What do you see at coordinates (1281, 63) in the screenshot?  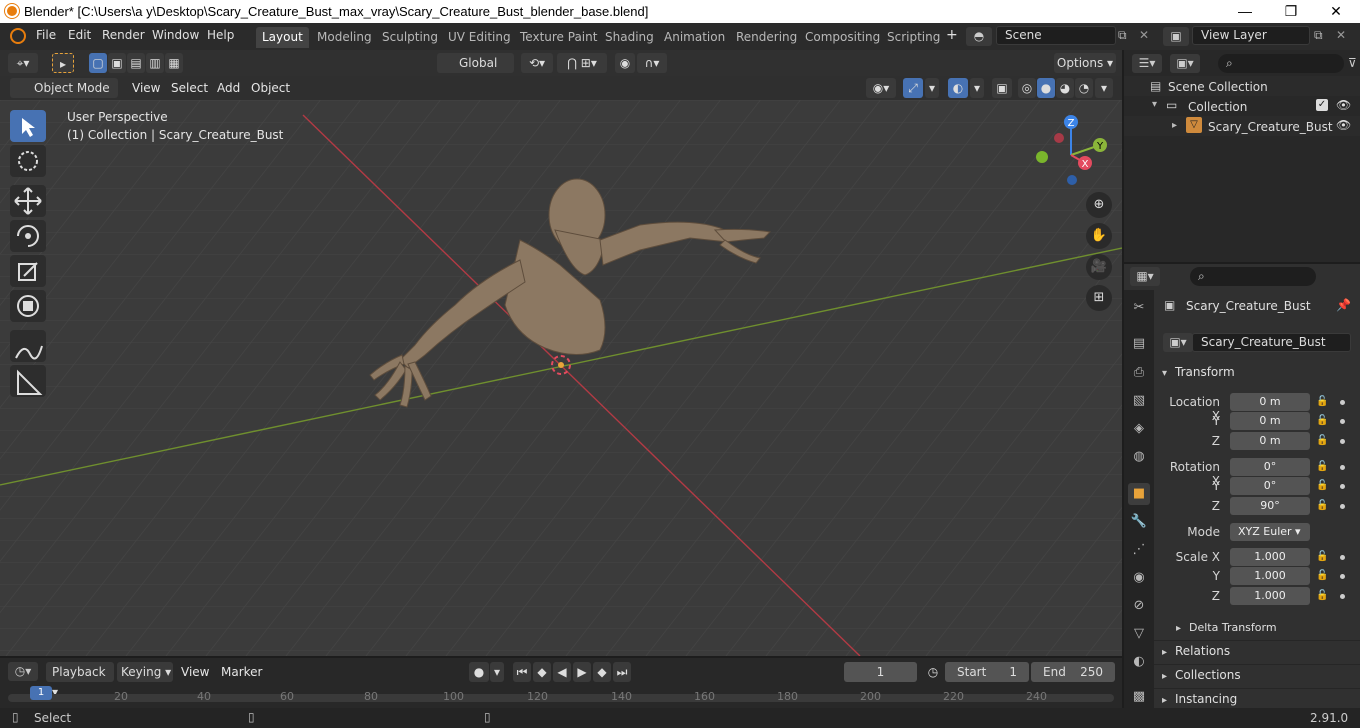 I see `outliner-search-icon: ⌕` at bounding box center [1281, 63].